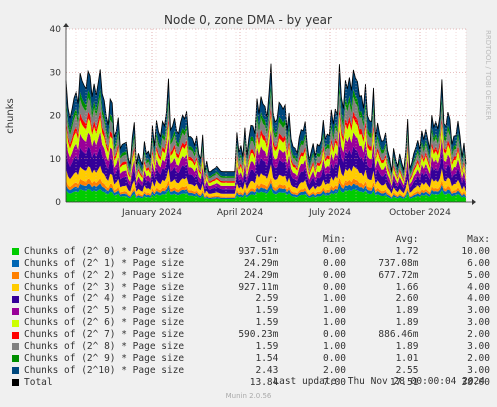  What do you see at coordinates (104, 358) in the screenshot?
I see `legend-name: Chunks of (2^ 9) * Page size` at bounding box center [104, 358].